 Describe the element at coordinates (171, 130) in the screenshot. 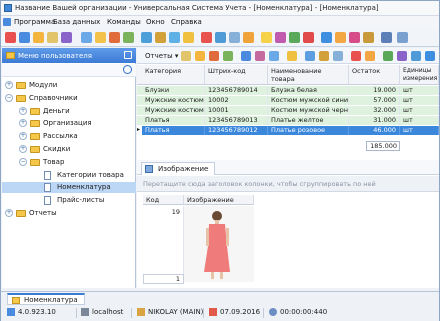

I see `cell-category: Платья` at that location.